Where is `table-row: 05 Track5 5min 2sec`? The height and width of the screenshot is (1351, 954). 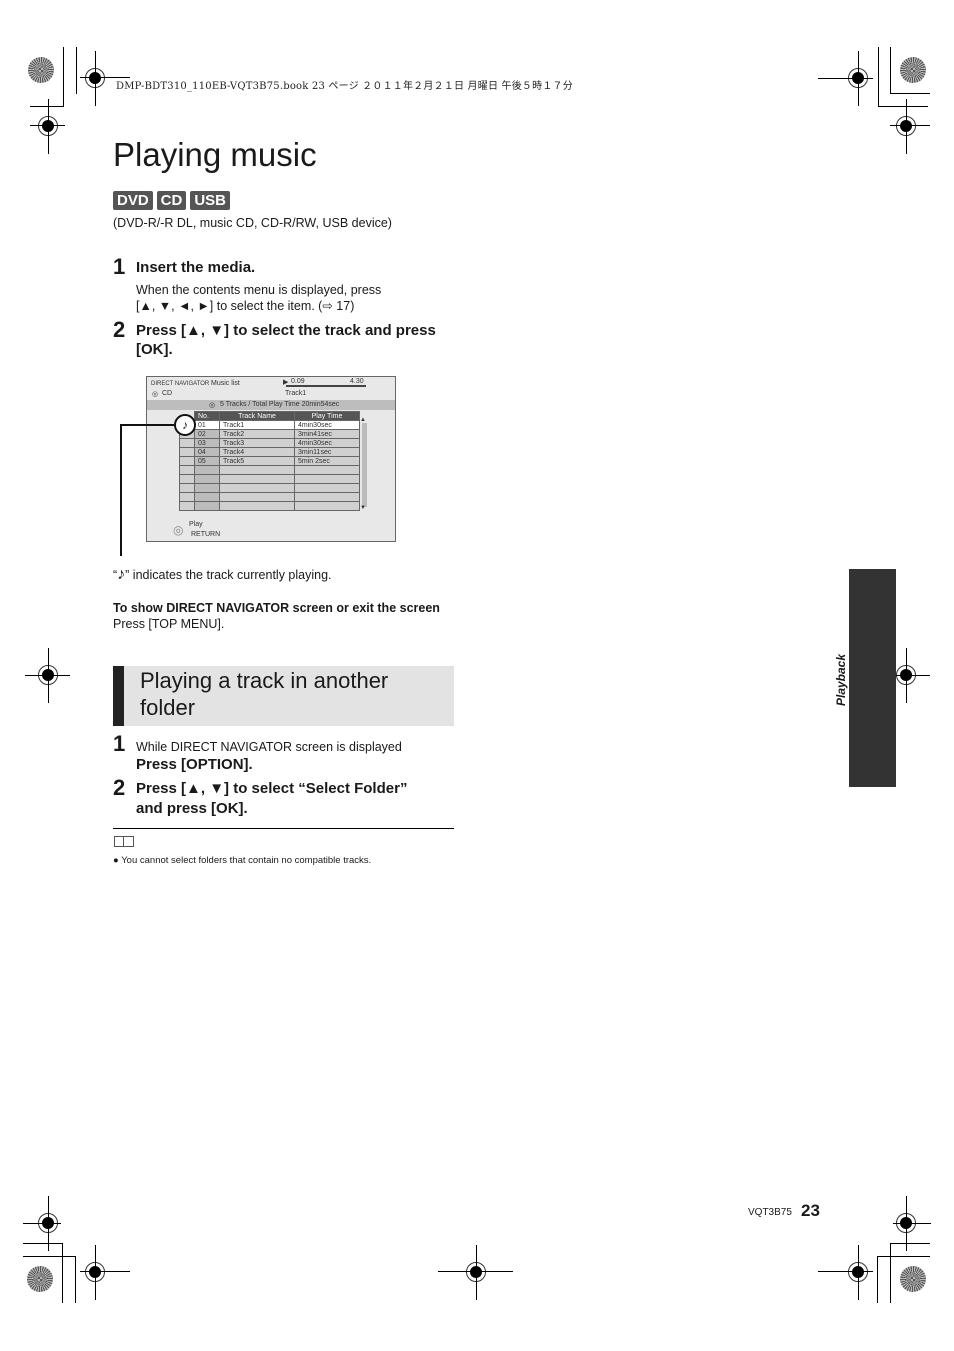 table-row: 05 Track5 5min 2sec is located at coordinates (269, 461).